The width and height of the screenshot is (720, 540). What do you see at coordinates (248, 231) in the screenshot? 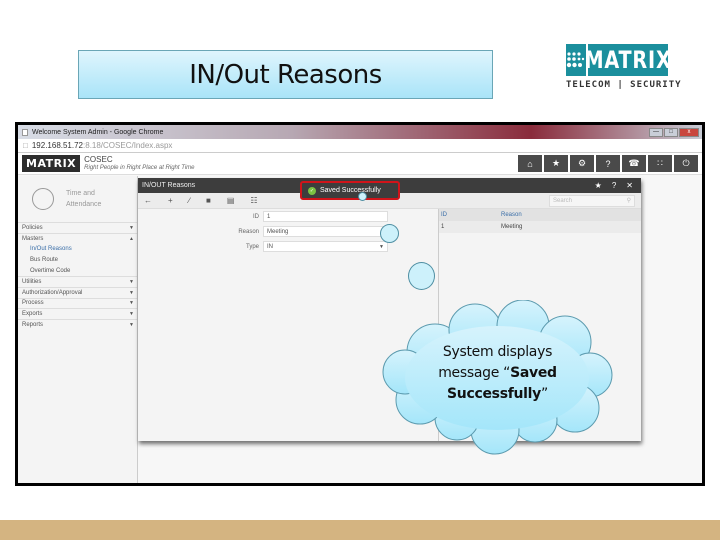
I see `reason-label: Reason` at bounding box center [248, 231].